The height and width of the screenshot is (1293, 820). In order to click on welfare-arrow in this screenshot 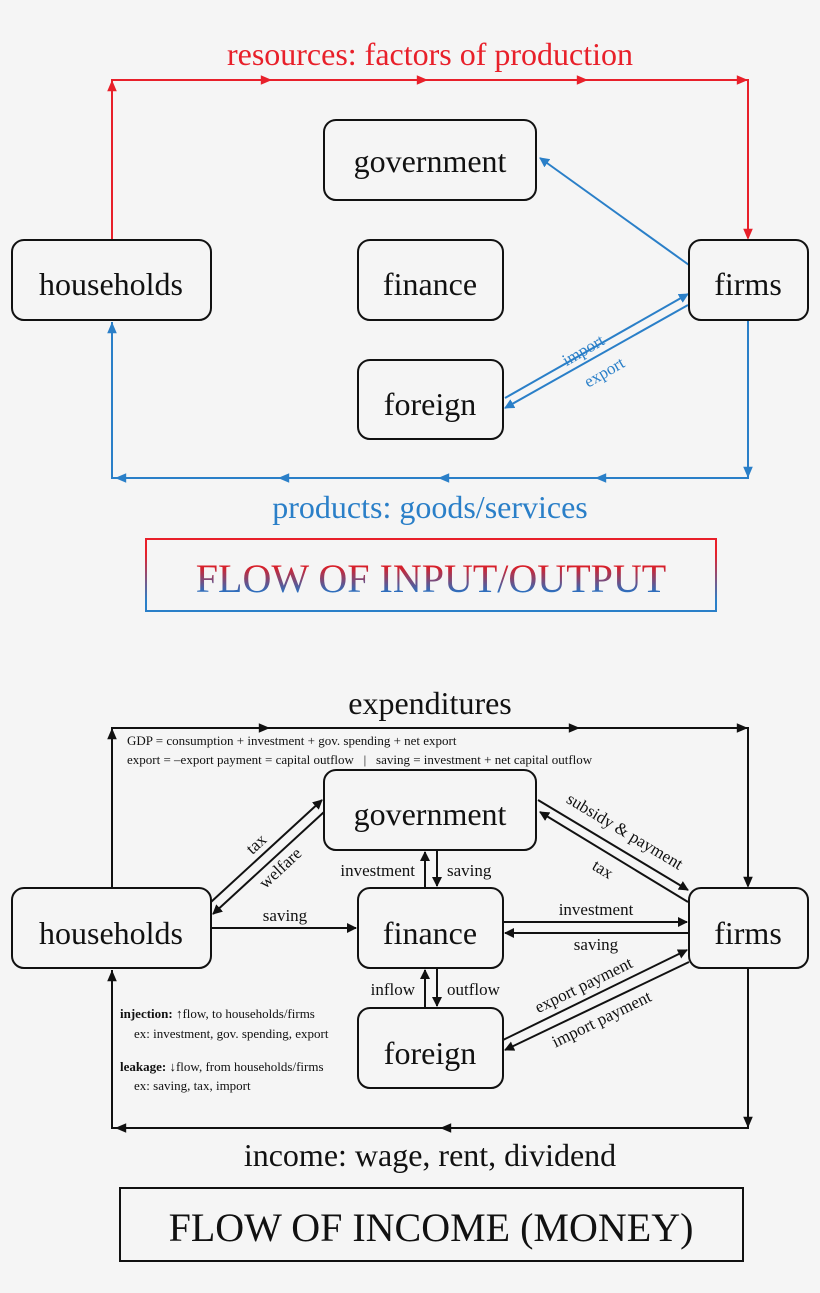, I will do `click(268, 863)`.